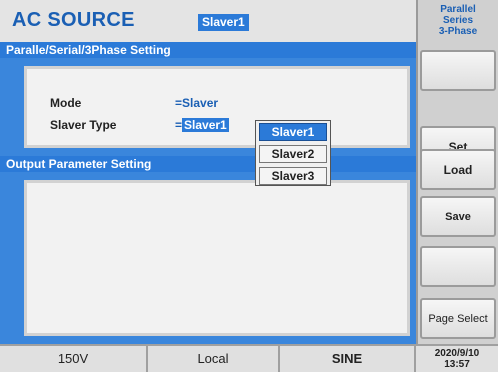 Image resolution: width=498 pixels, height=372 pixels. What do you see at coordinates (293, 132) in the screenshot?
I see `dropdown-option-slaver1: Slaver1` at bounding box center [293, 132].